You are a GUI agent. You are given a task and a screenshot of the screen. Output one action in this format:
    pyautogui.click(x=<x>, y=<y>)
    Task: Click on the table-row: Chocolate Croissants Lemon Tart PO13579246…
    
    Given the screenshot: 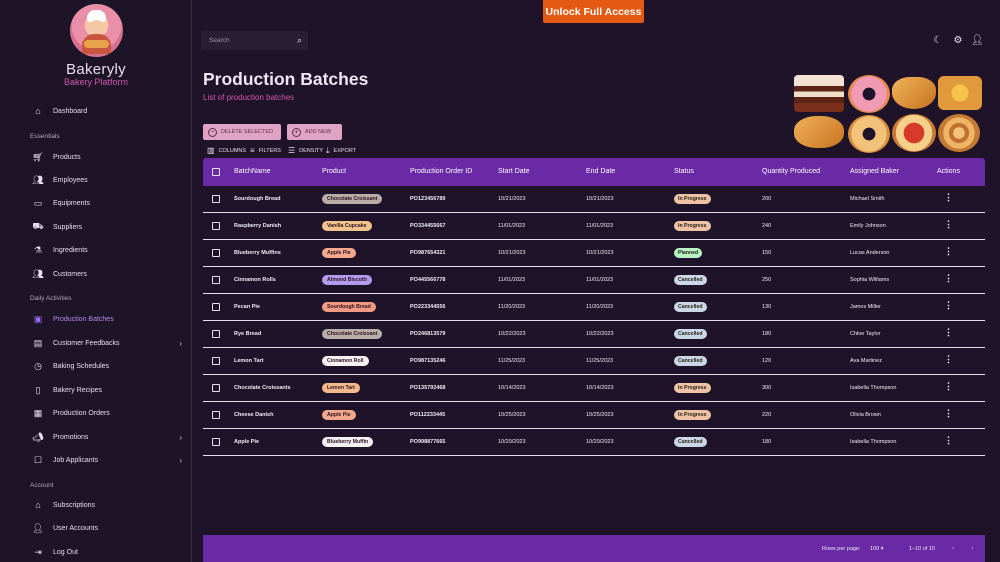 What is the action you would take?
    pyautogui.click(x=594, y=388)
    